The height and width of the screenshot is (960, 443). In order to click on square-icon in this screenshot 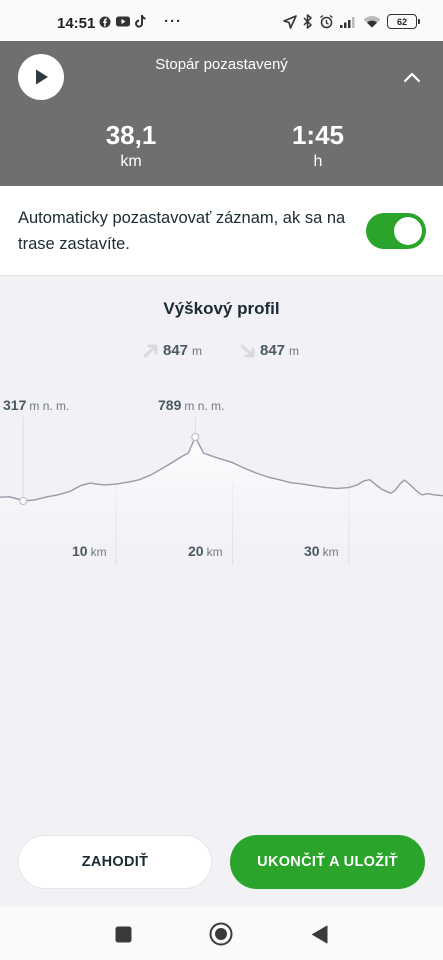, I will do `click(123, 934)`.